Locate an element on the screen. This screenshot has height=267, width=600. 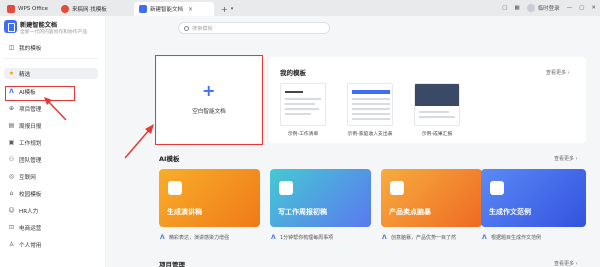
report-icon: ▤ is located at coordinates (11, 125).